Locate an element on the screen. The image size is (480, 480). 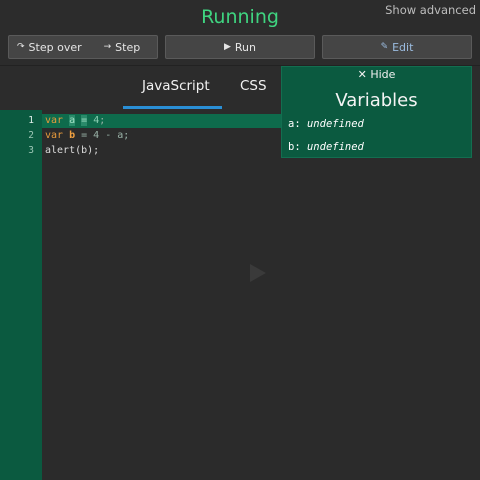
variable-name: a: is located at coordinates (294, 124).